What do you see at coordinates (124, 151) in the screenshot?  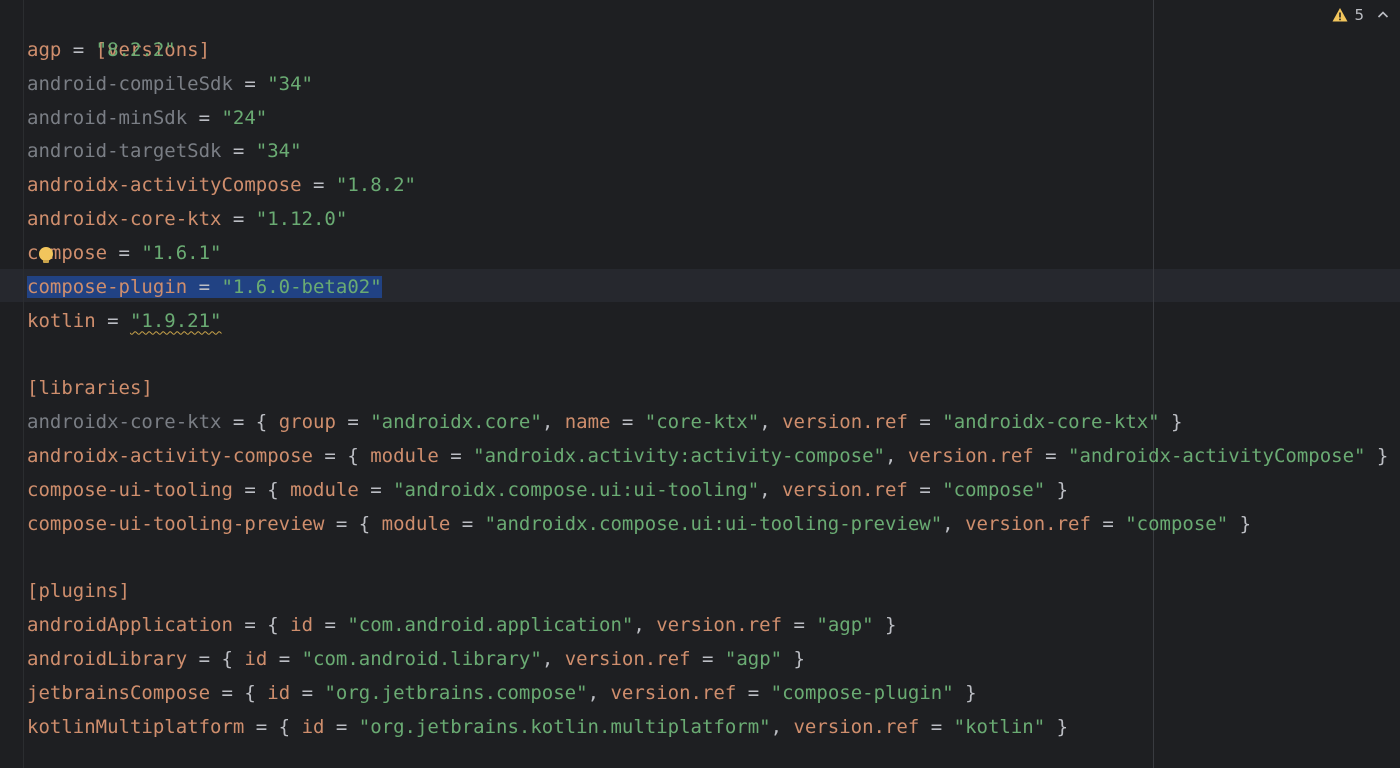 I see `toml-key: android-targetSdk` at bounding box center [124, 151].